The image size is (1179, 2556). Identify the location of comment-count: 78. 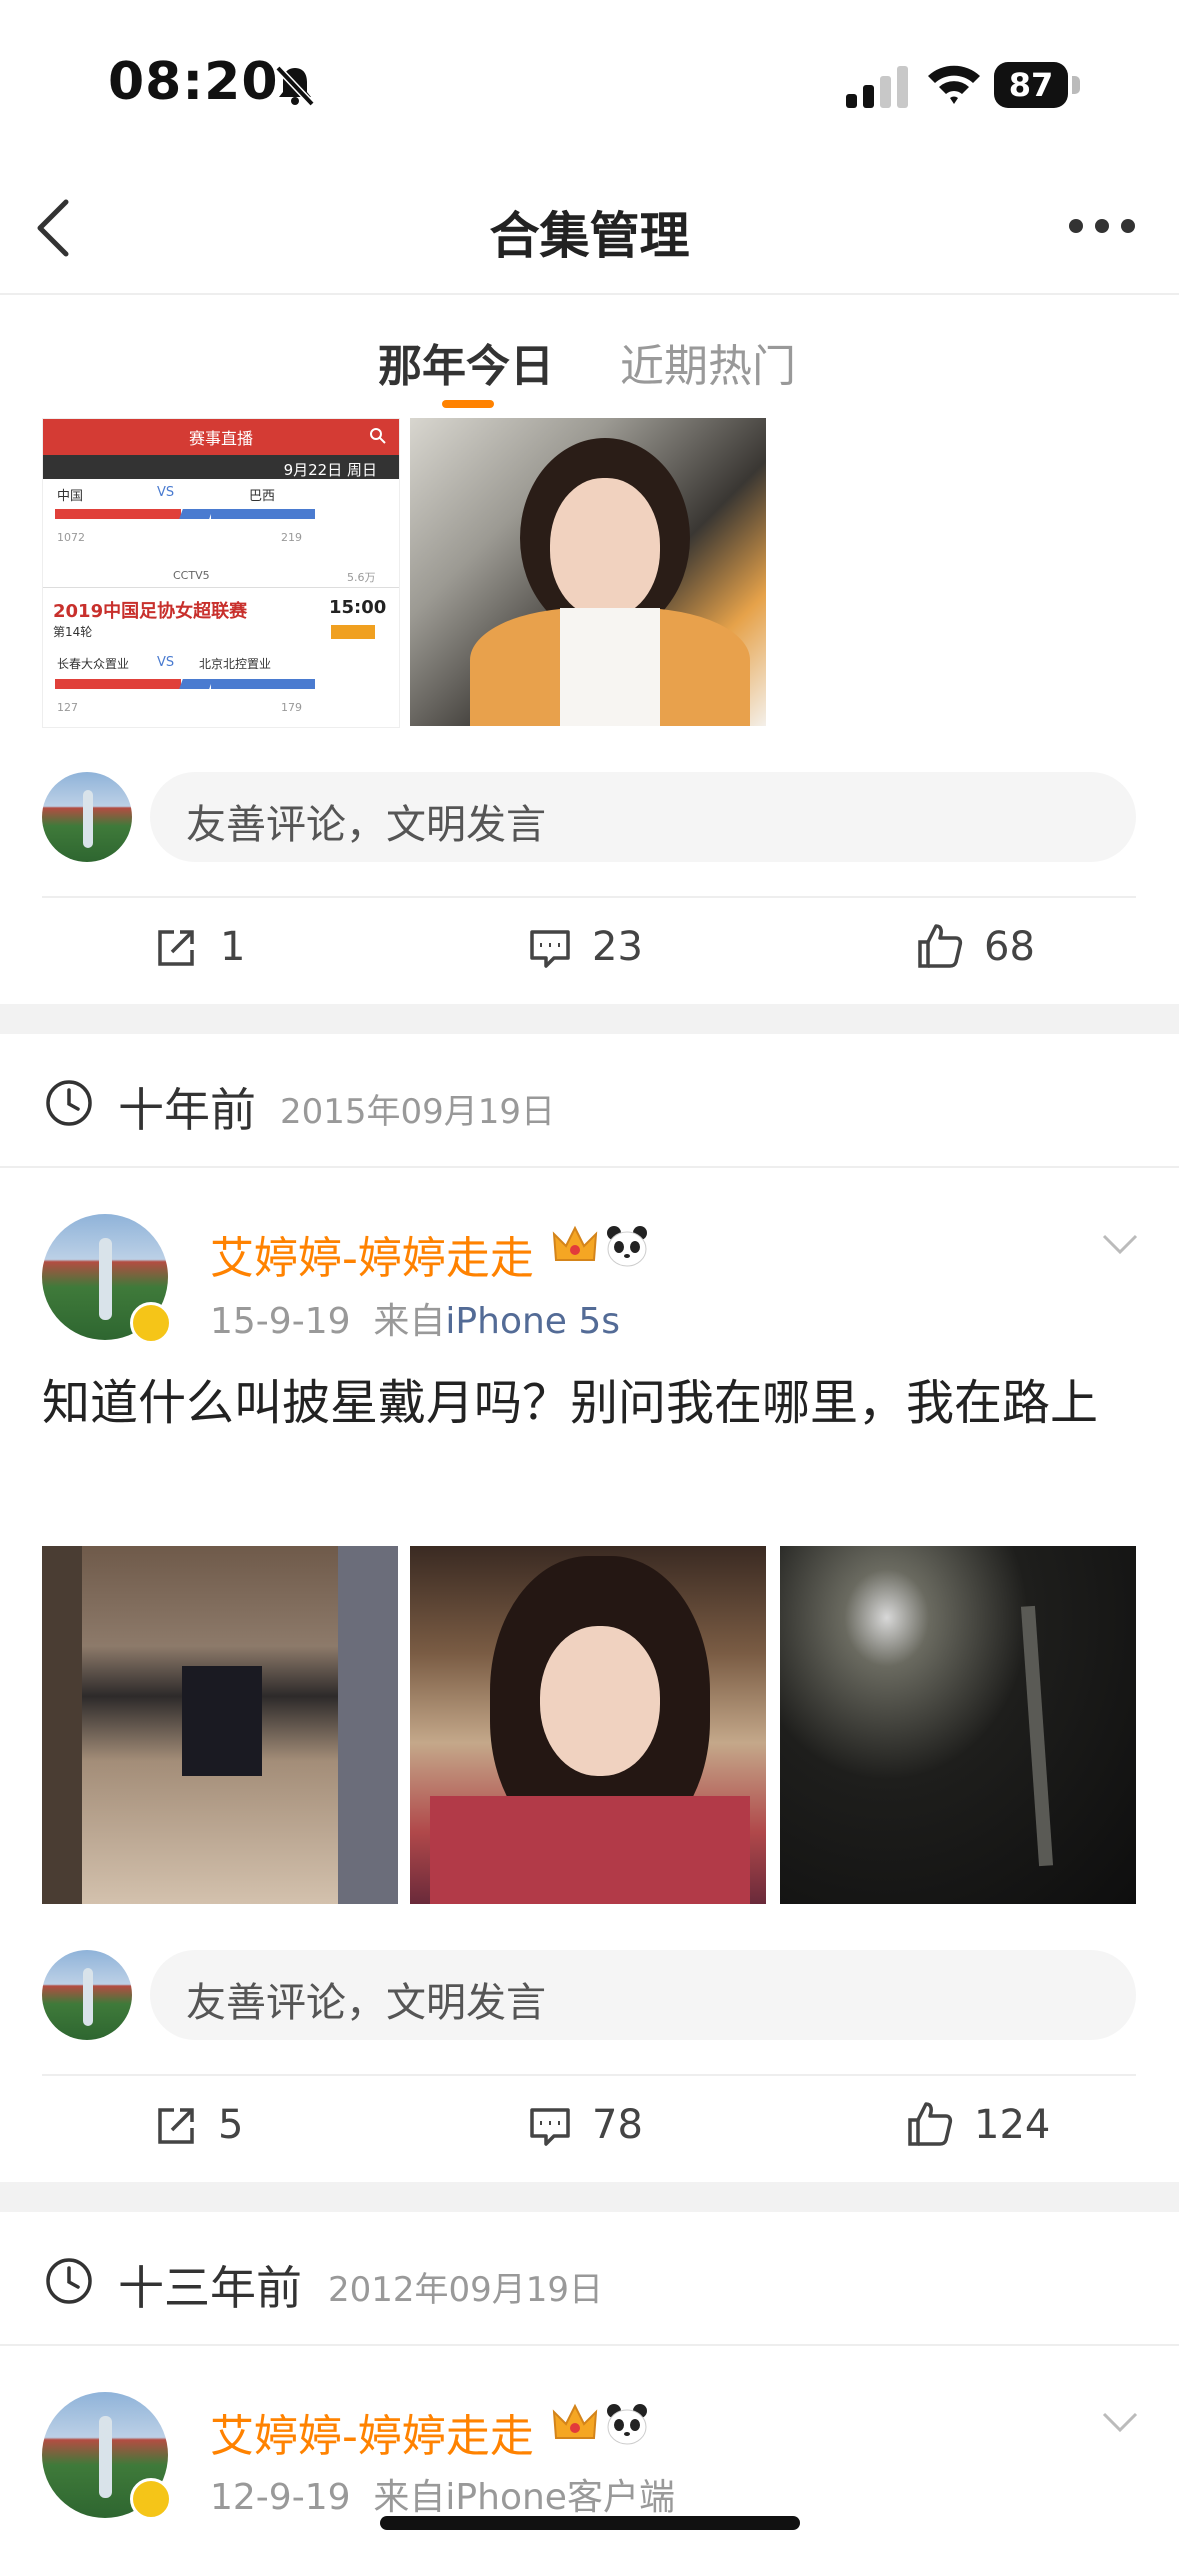
(617, 2125).